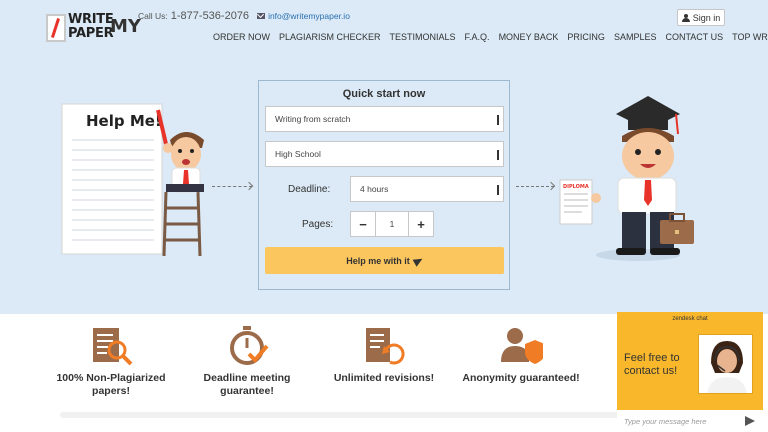 This screenshot has height=432, width=768. I want to click on agent-avatar, so click(725, 364).